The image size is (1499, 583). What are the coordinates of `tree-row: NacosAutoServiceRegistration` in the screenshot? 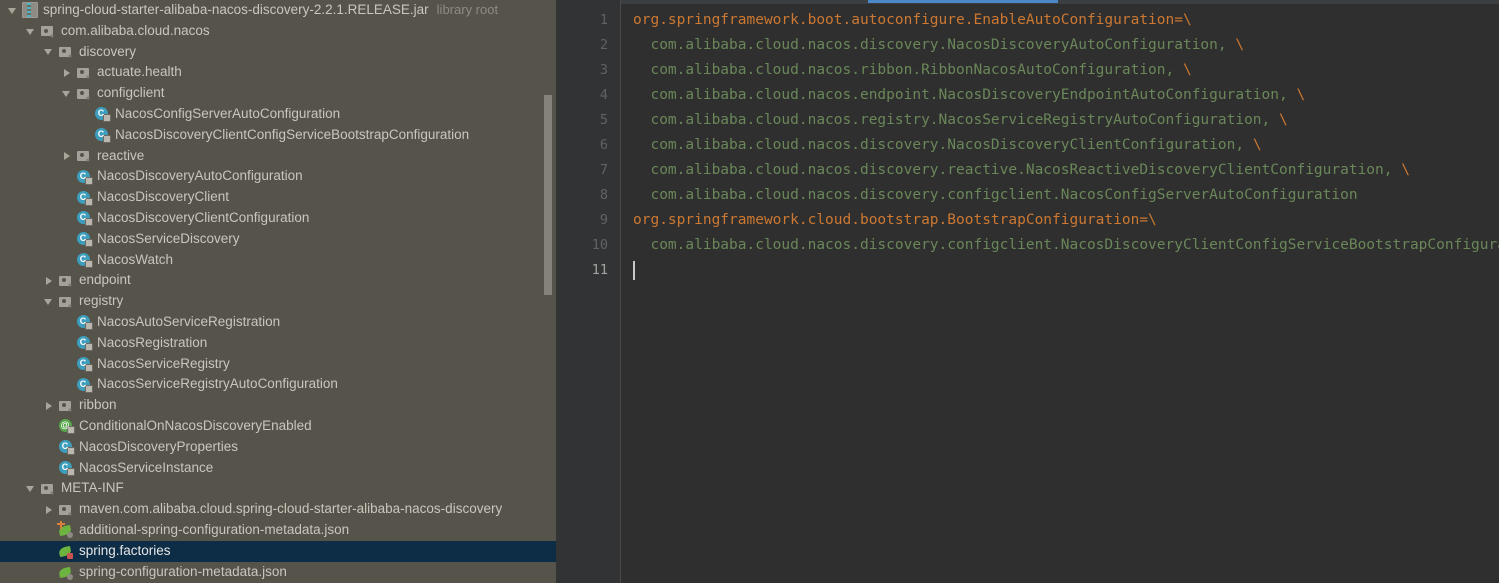 It's located at (278, 322).